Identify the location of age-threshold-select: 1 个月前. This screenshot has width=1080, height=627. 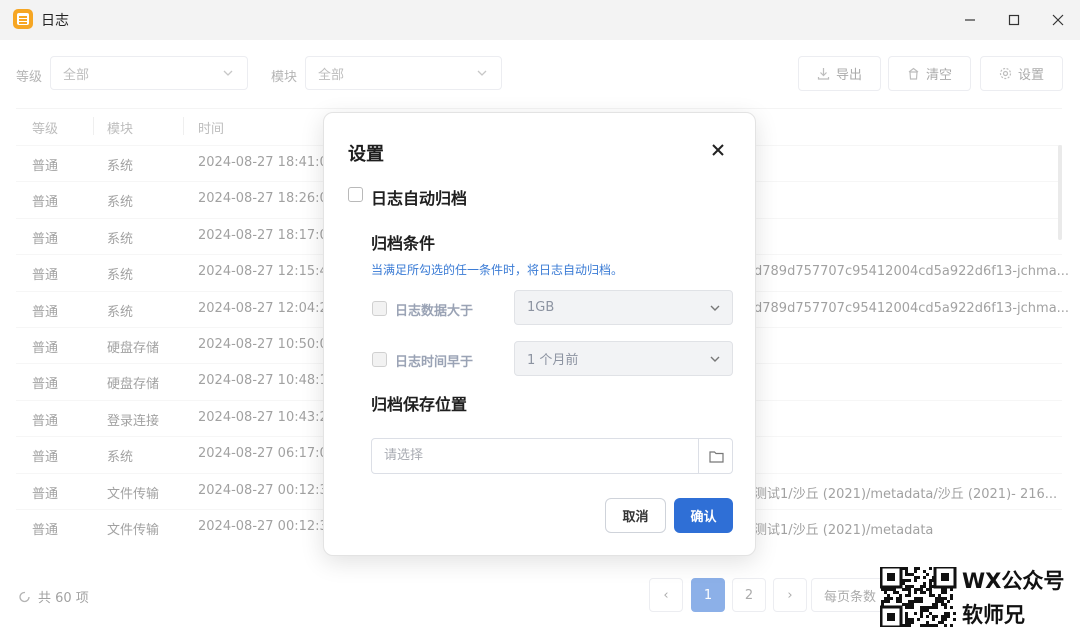
(623, 358).